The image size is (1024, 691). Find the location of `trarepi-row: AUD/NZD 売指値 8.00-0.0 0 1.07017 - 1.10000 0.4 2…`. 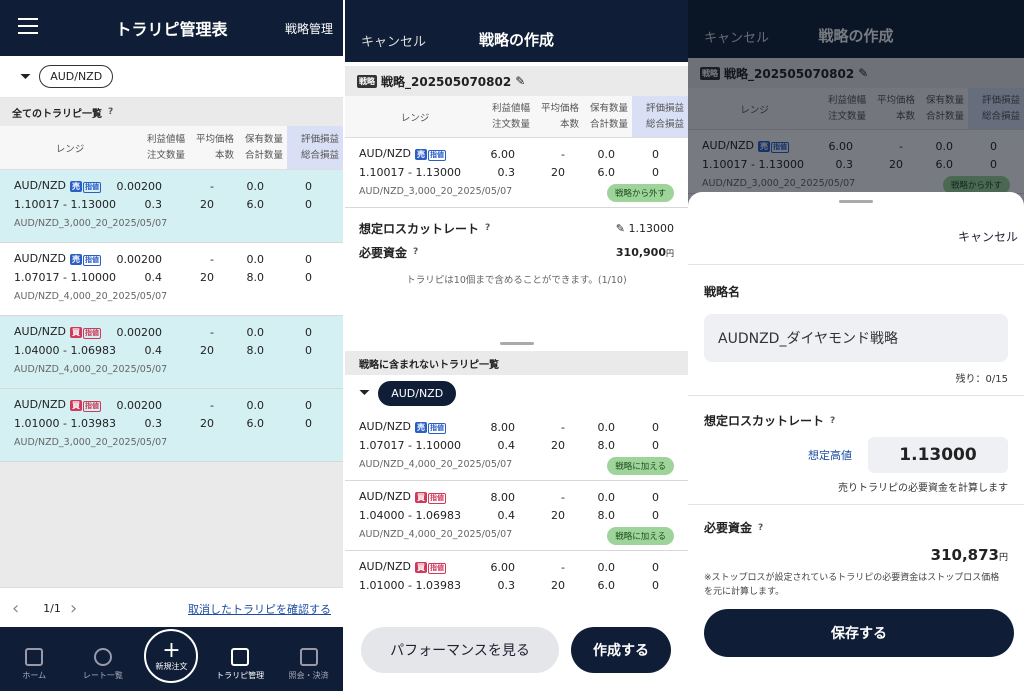

trarepi-row: AUD/NZD 売指値 8.00-0.0 0 1.07017 - 1.10000 0.4 2… is located at coordinates (516, 446).